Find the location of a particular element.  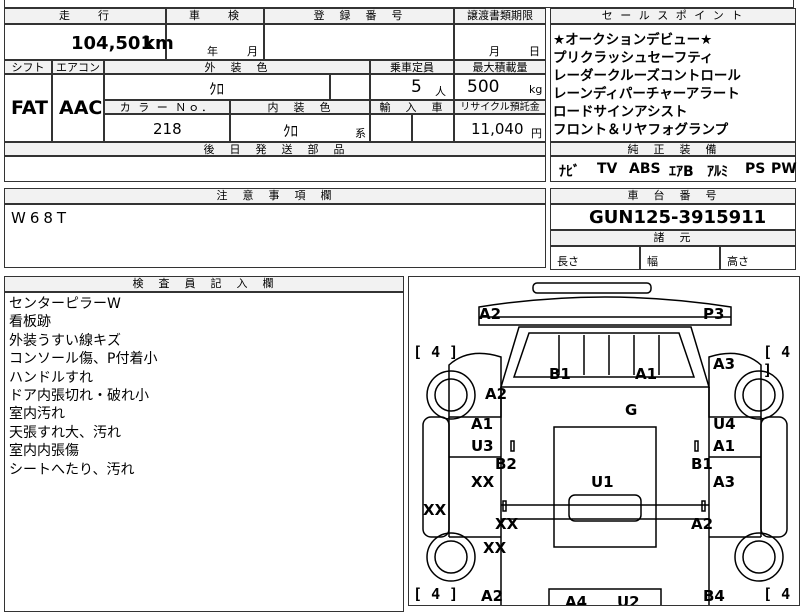

sales-point-item: ★オークションデビュー★ is located at coordinates (633, 40).